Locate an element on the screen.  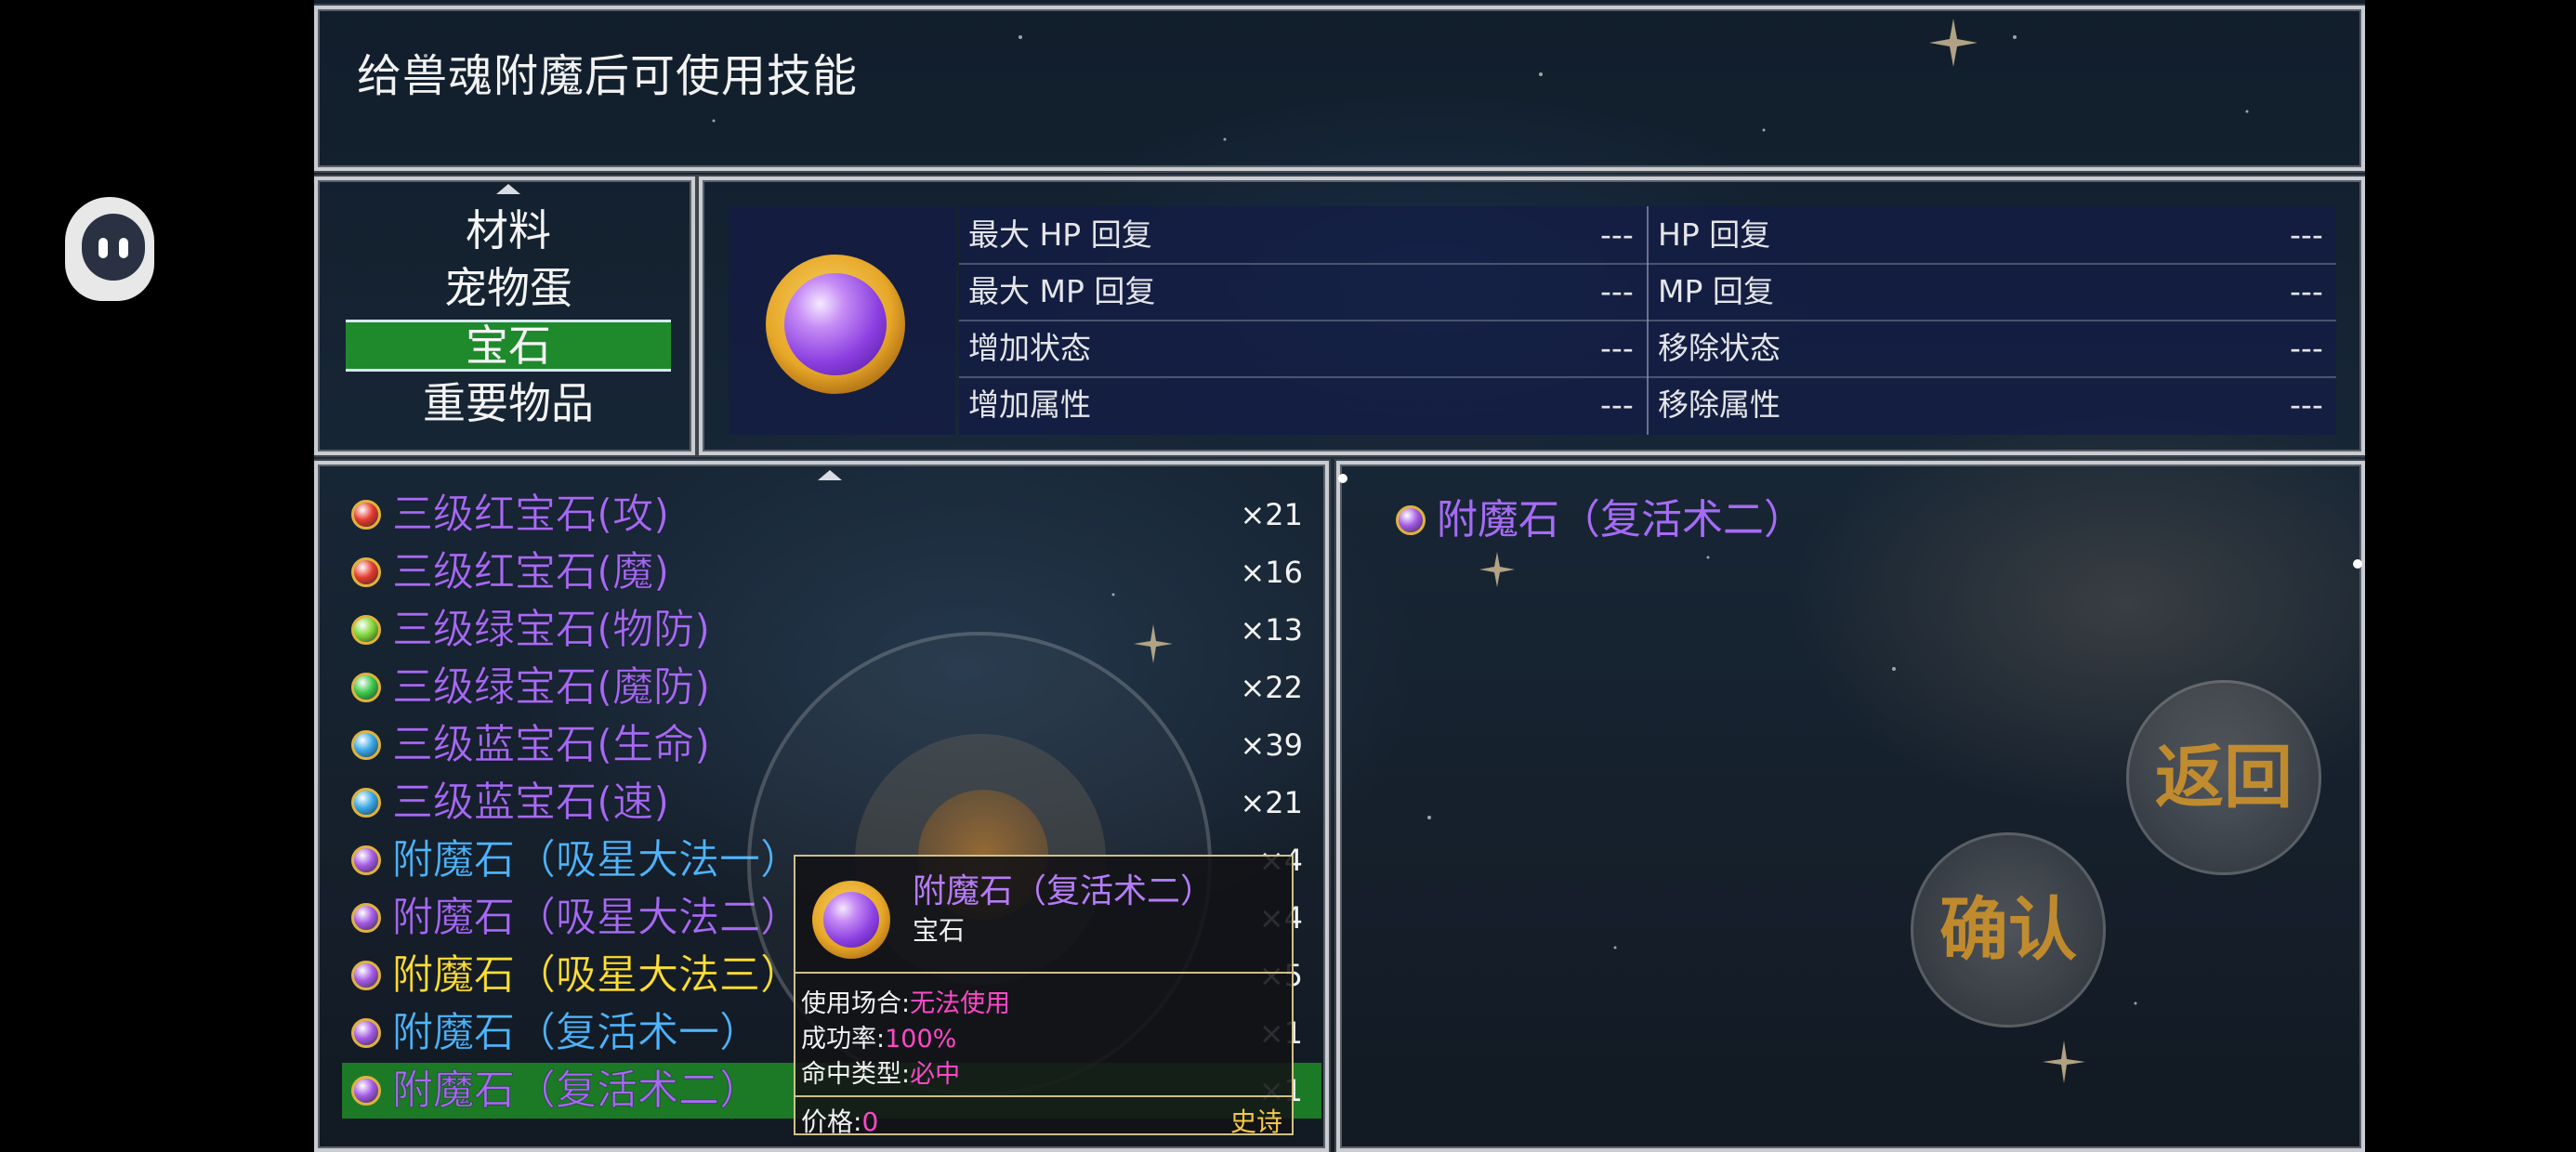
item-row: 三级绿宝石(物防) ×13 is located at coordinates (831, 630).